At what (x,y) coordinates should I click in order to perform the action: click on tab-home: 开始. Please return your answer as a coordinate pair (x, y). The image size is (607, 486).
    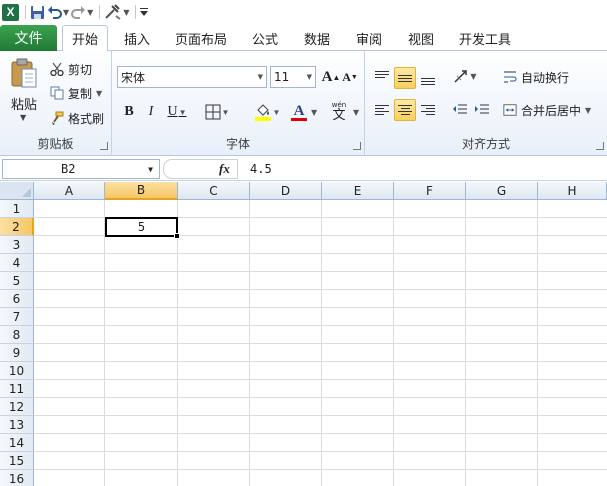
    Looking at the image, I should click on (85, 38).